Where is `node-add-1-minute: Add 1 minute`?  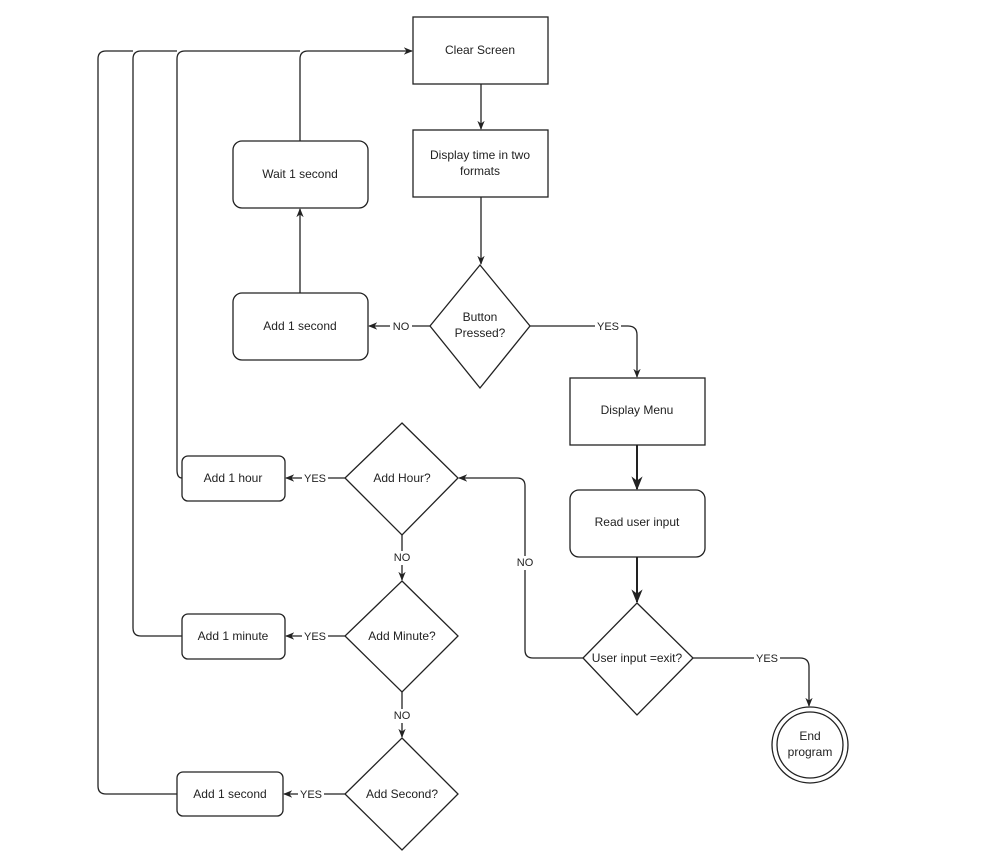 node-add-1-minute: Add 1 minute is located at coordinates (233, 636).